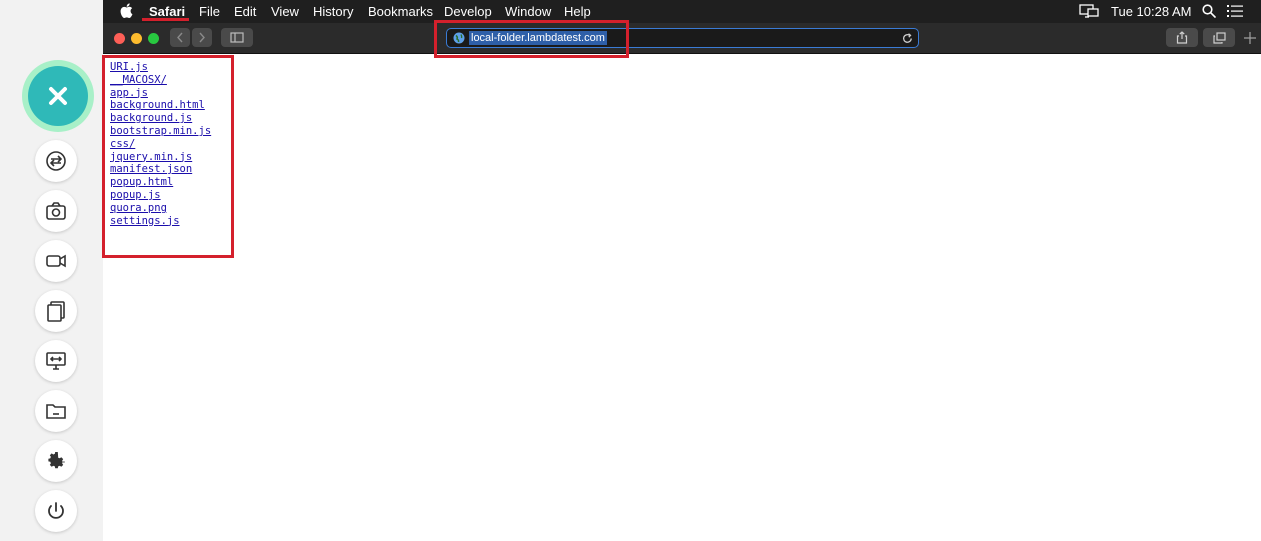 This screenshot has height=541, width=1261. Describe the element at coordinates (285, 11) in the screenshot. I see `menu-view: View` at that location.